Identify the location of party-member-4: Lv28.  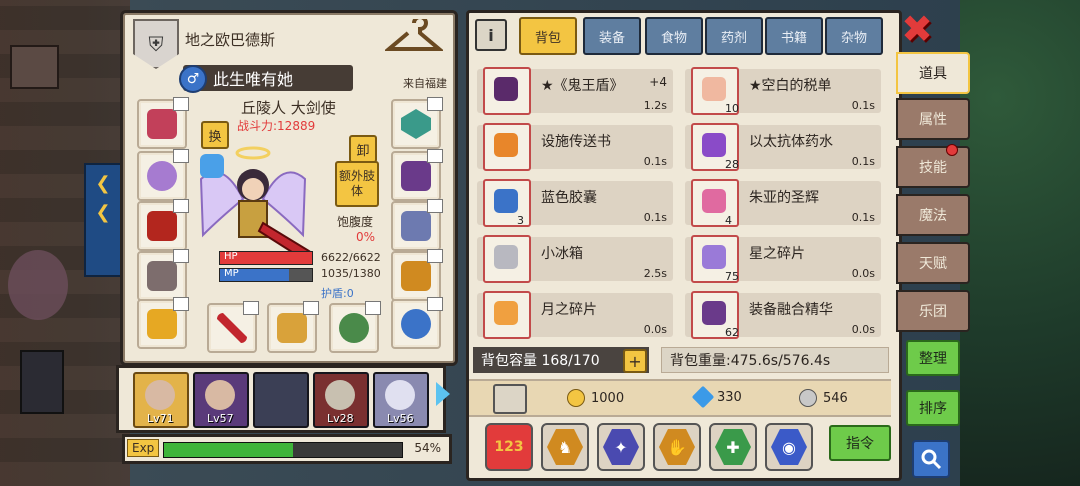
(341, 400).